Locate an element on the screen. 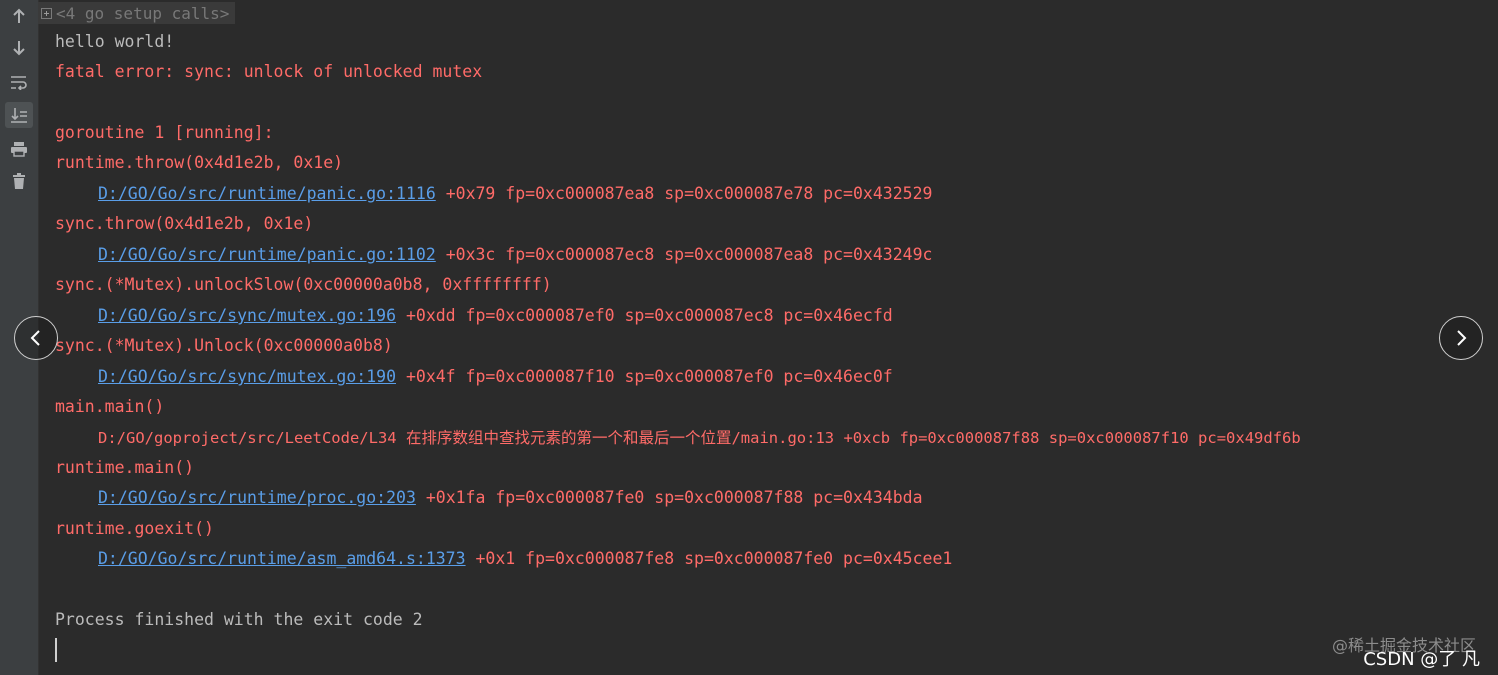 The width and height of the screenshot is (1498, 675). scroll-to-end-icon is located at coordinates (19, 115).